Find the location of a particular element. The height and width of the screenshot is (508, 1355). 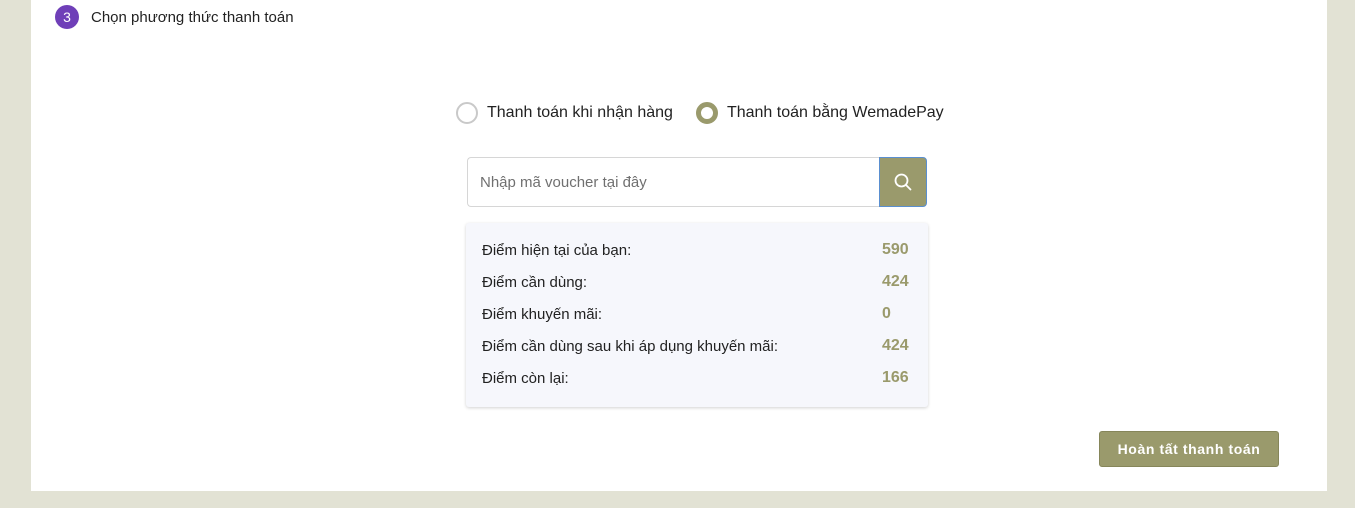

voucher-search-button is located at coordinates (903, 182).